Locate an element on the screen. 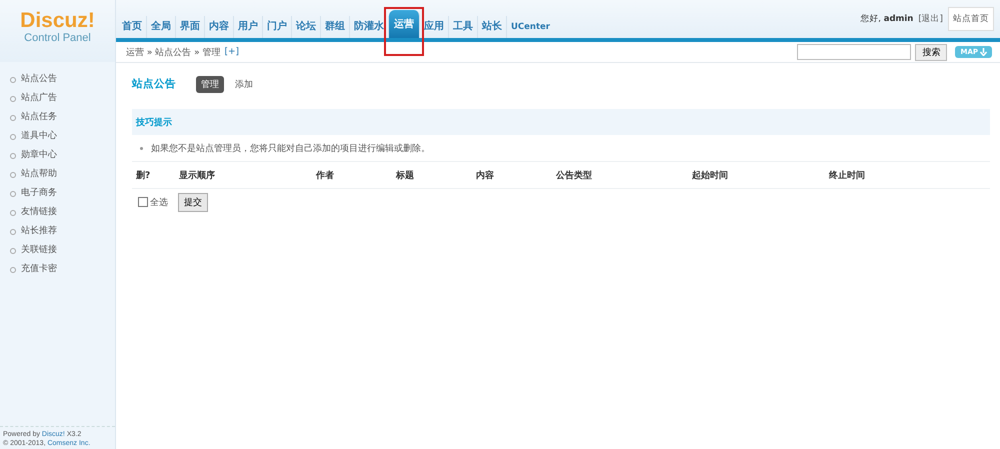 The width and height of the screenshot is (1000, 449). sidebar-item: 友情链接 is located at coordinates (57, 212).